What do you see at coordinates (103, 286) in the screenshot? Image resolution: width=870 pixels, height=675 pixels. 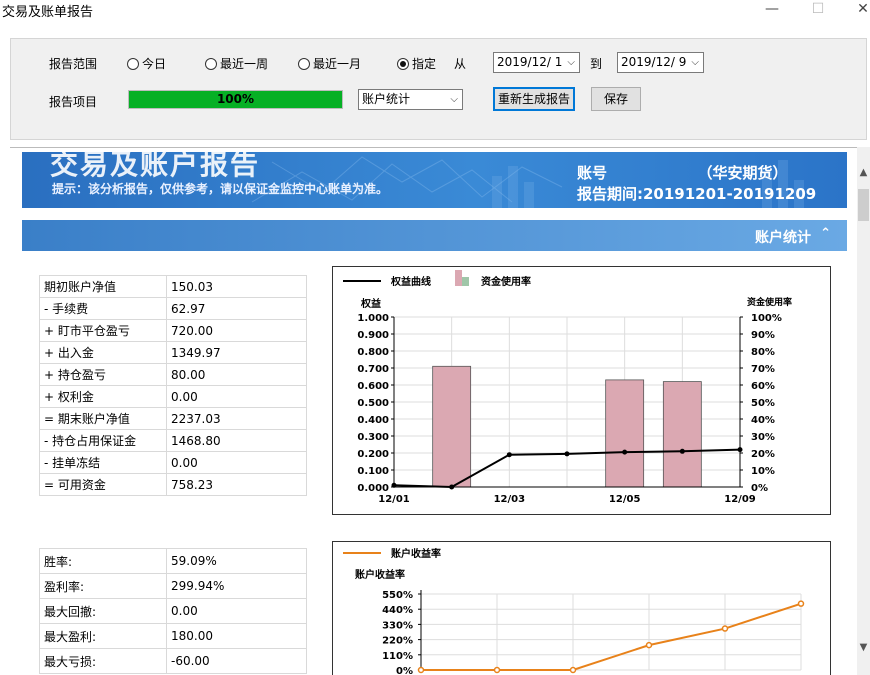 I see `row-label: 期初账户净值` at bounding box center [103, 286].